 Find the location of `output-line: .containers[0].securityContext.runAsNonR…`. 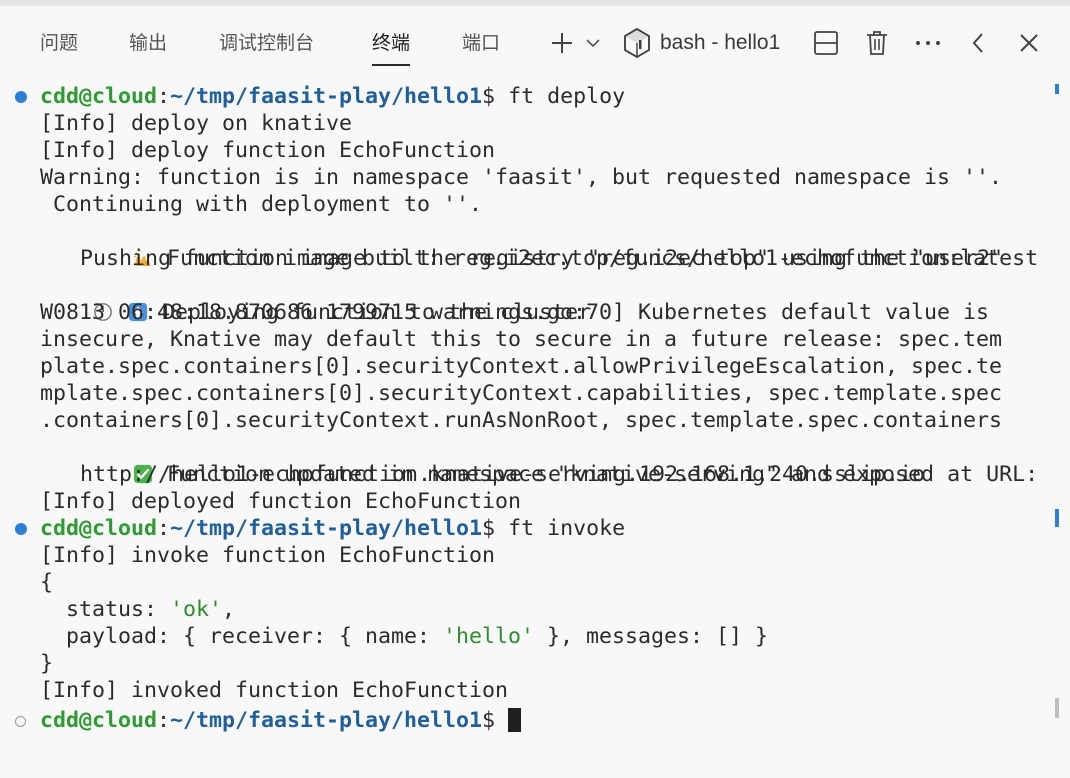

output-line: .containers[0].securityContext.runAsNonR… is located at coordinates (521, 420).